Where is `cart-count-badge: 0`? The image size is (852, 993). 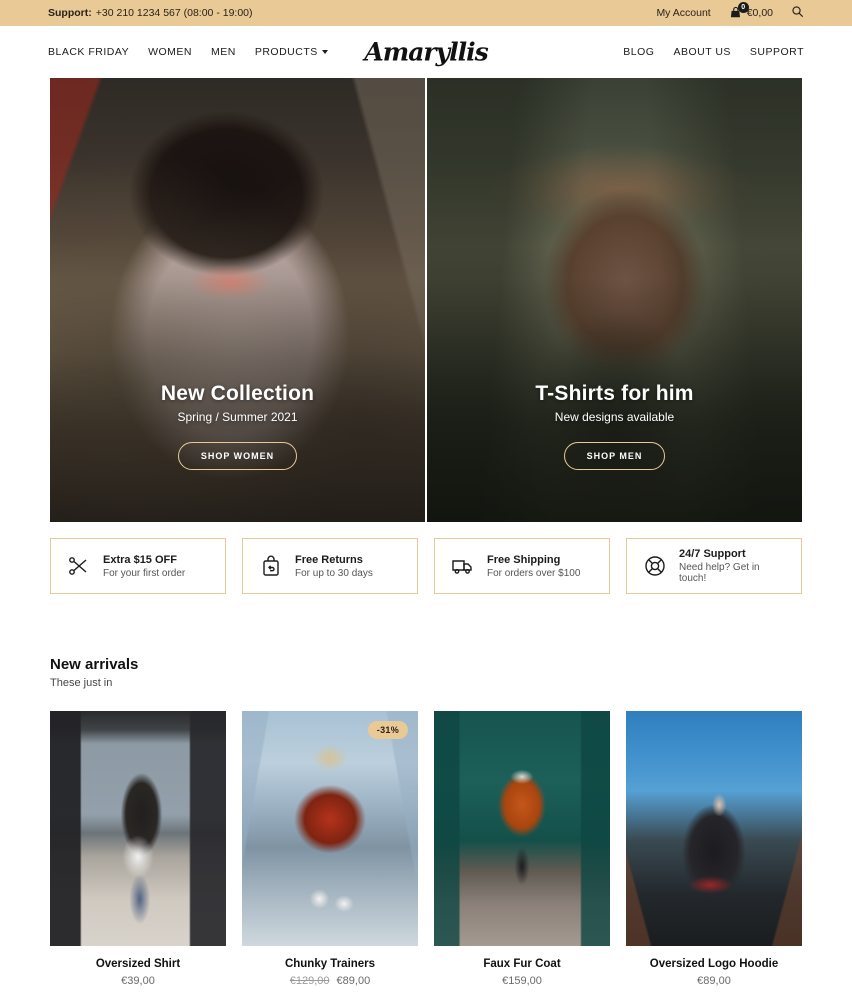
cart-count-badge: 0 is located at coordinates (743, 7).